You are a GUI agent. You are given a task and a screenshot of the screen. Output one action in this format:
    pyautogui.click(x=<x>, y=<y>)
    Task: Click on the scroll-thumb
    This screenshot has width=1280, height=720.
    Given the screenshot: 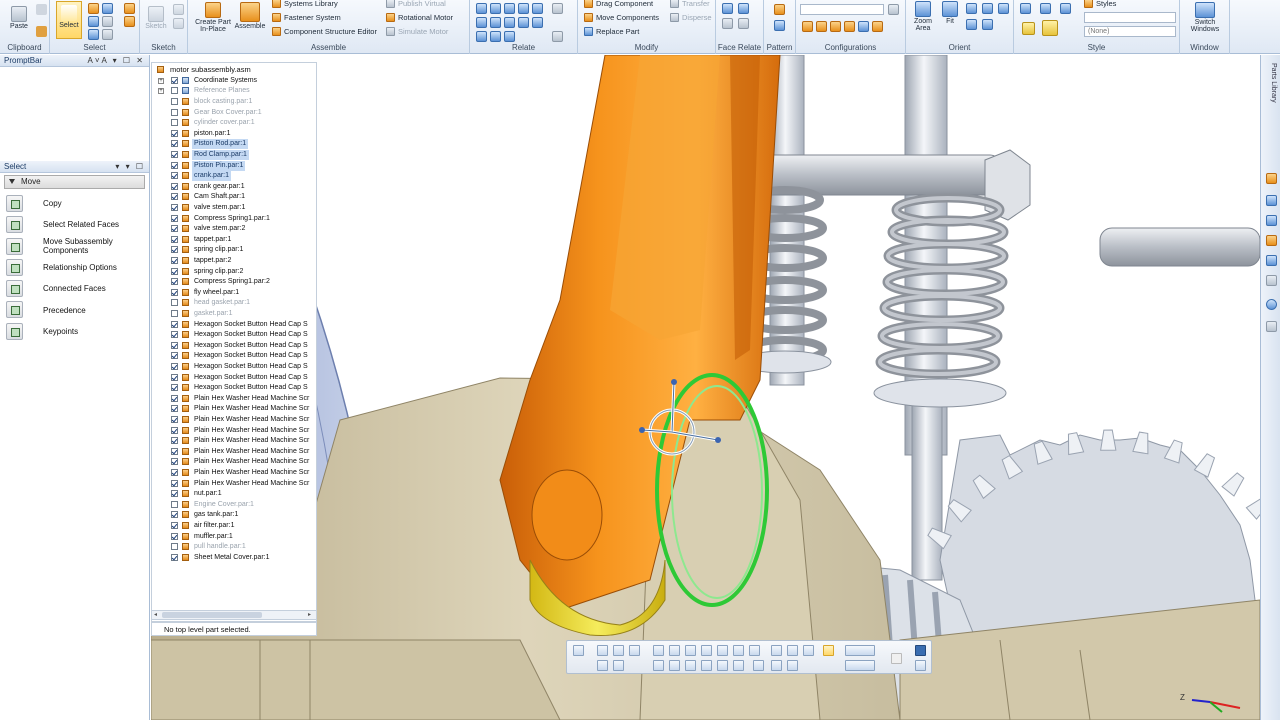 What is the action you would take?
    pyautogui.click(x=212, y=615)
    